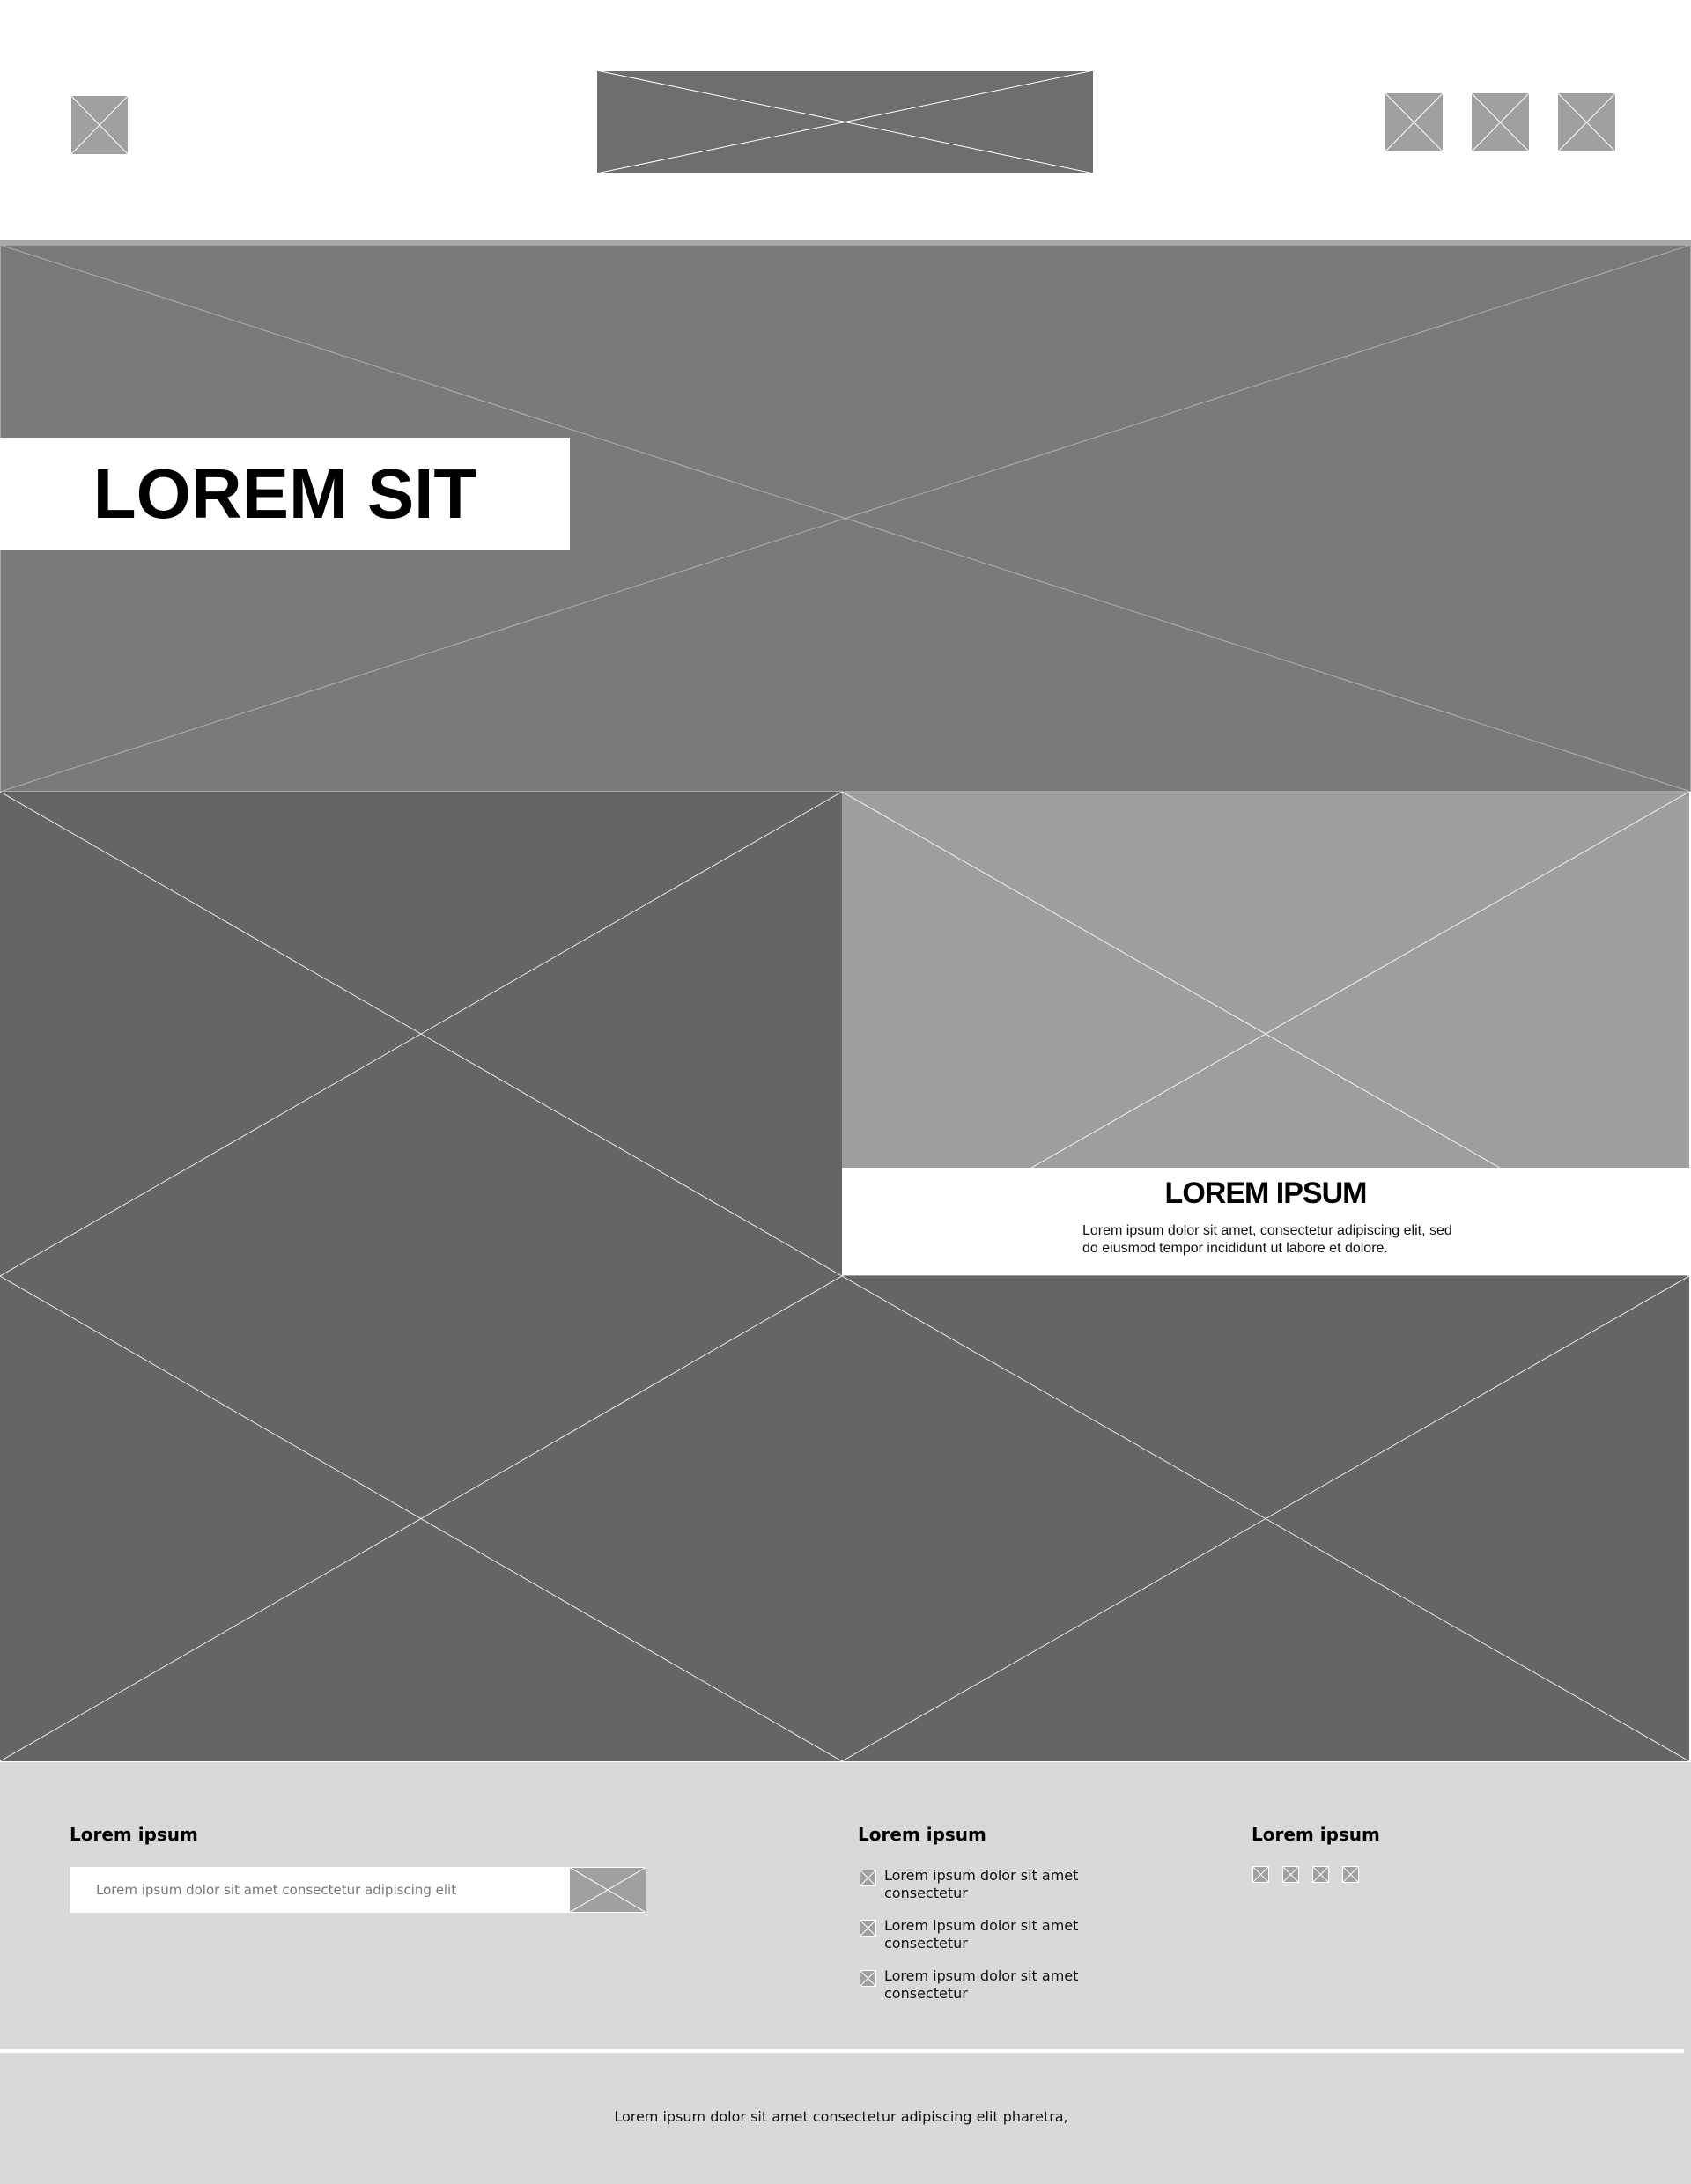 Image resolution: width=1691 pixels, height=2184 pixels. I want to click on social-2-icon, so click(1290, 1874).